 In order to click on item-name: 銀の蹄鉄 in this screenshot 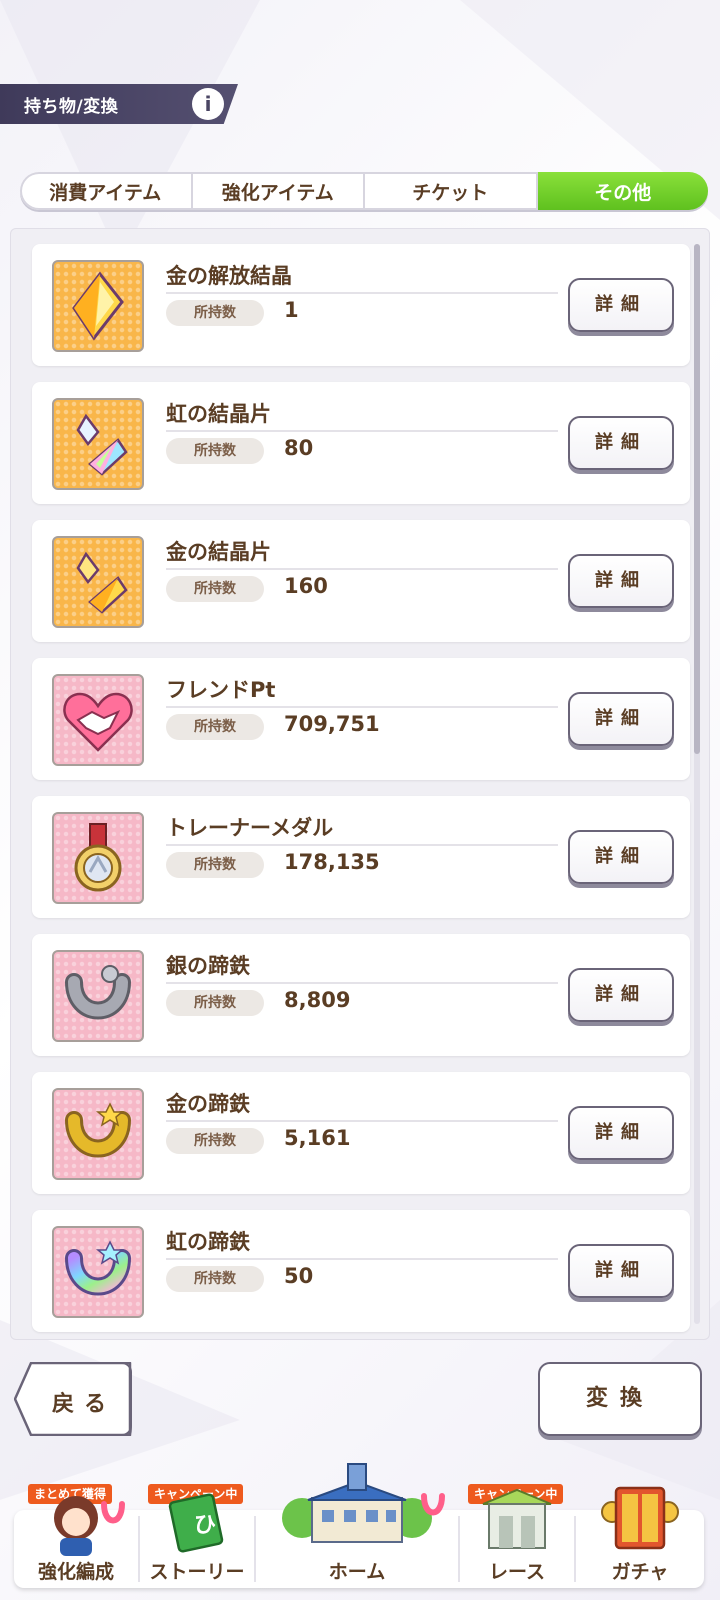, I will do `click(208, 966)`.